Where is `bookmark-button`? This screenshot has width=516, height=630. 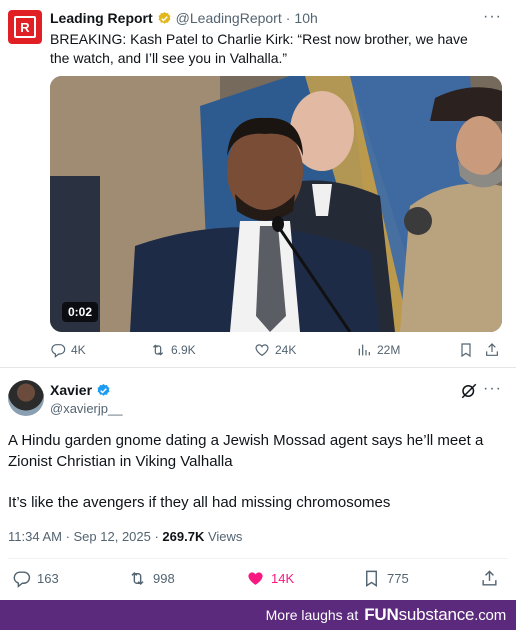 bookmark-button is located at coordinates (466, 350).